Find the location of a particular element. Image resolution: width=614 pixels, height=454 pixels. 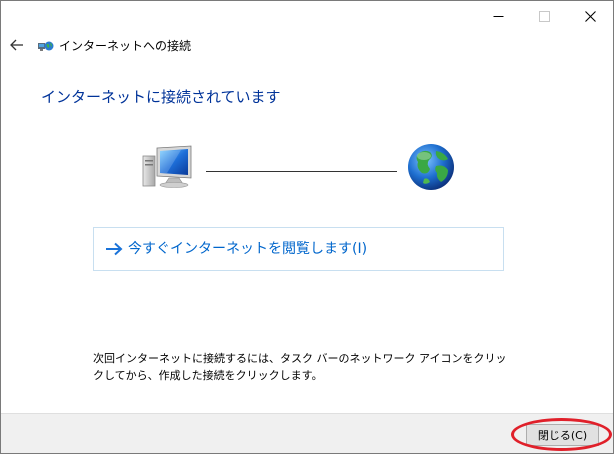

dialog-footer: 閉じる(C) is located at coordinates (307, 433).